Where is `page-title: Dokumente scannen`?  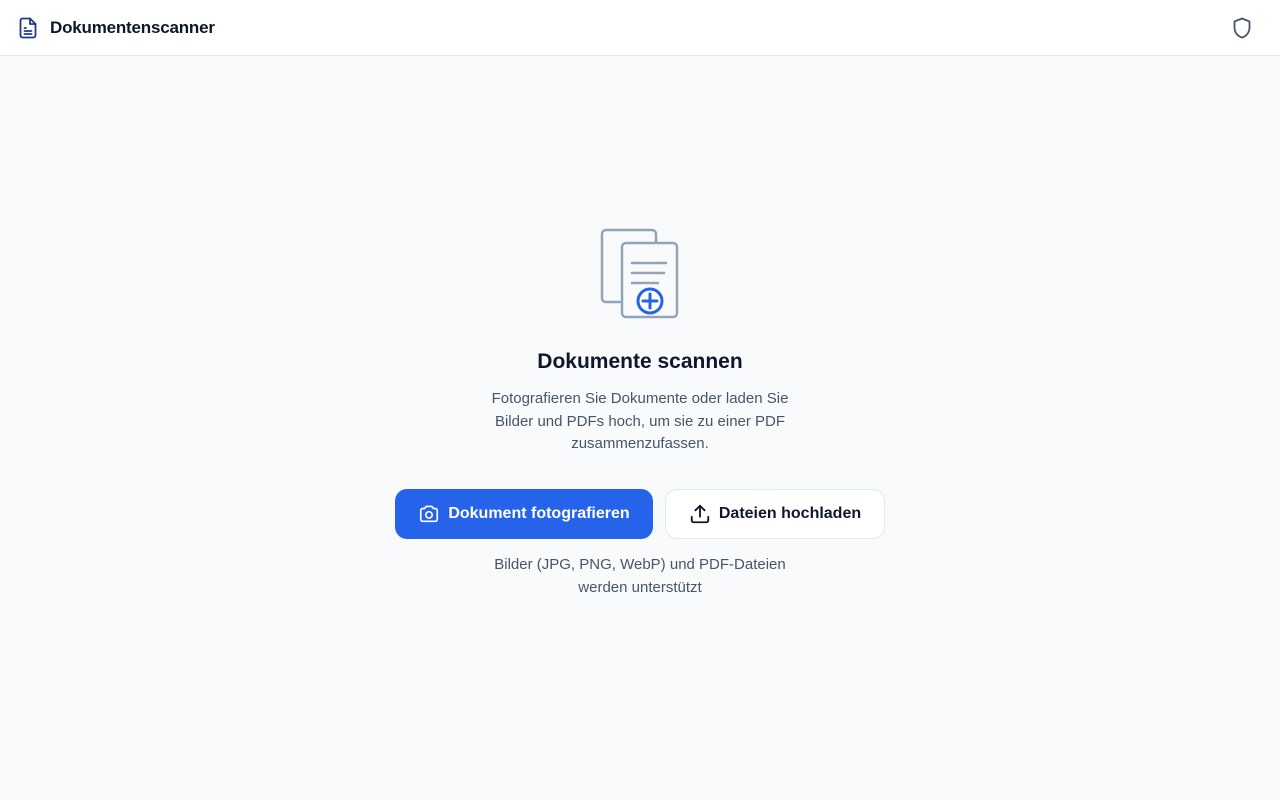
page-title: Dokumente scannen is located at coordinates (640, 361).